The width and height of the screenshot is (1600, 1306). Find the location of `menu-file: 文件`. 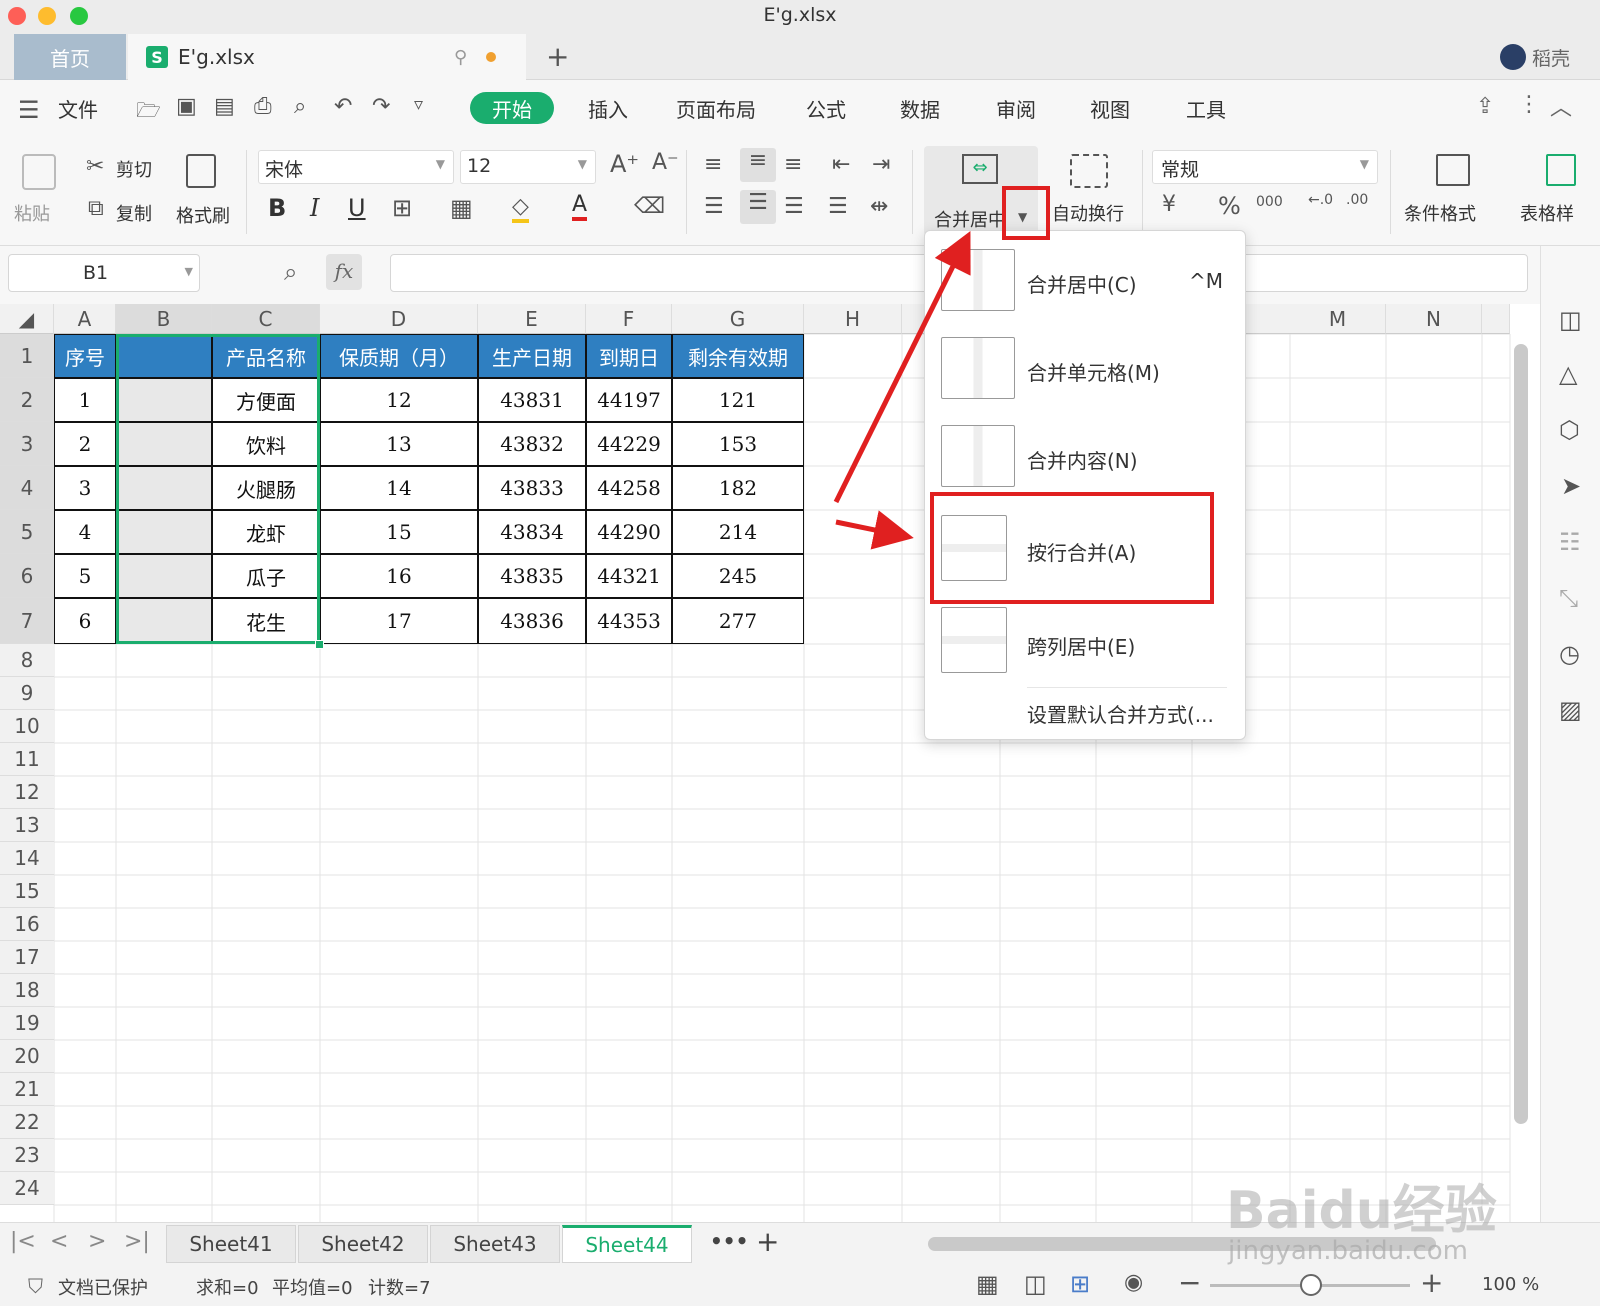

menu-file: 文件 is located at coordinates (78, 108).